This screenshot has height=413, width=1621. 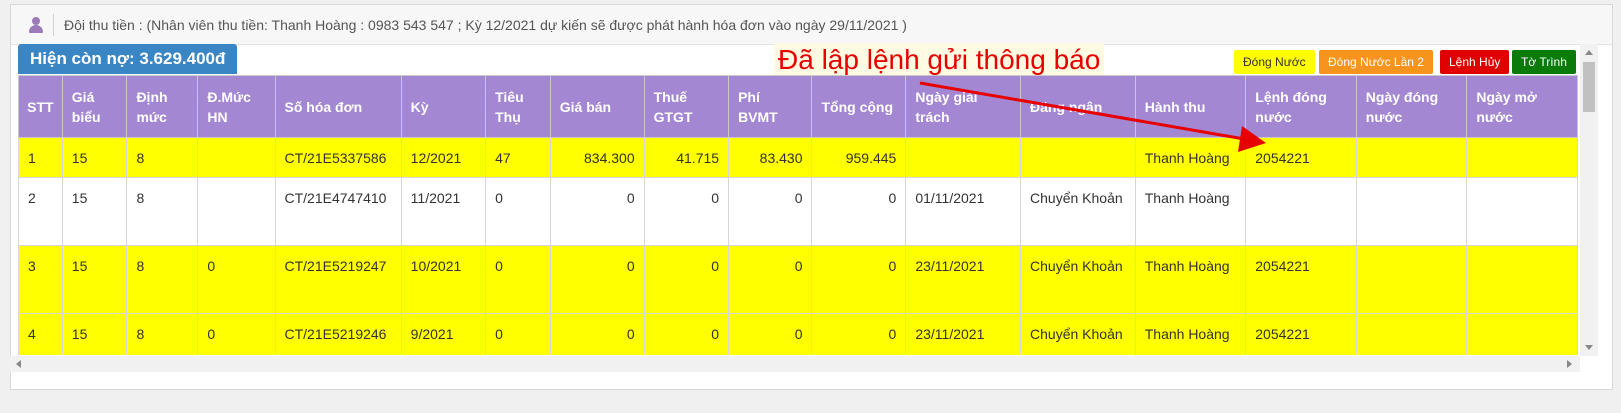 What do you see at coordinates (963, 106) in the screenshot?
I see `column-header: Ngày giải trách` at bounding box center [963, 106].